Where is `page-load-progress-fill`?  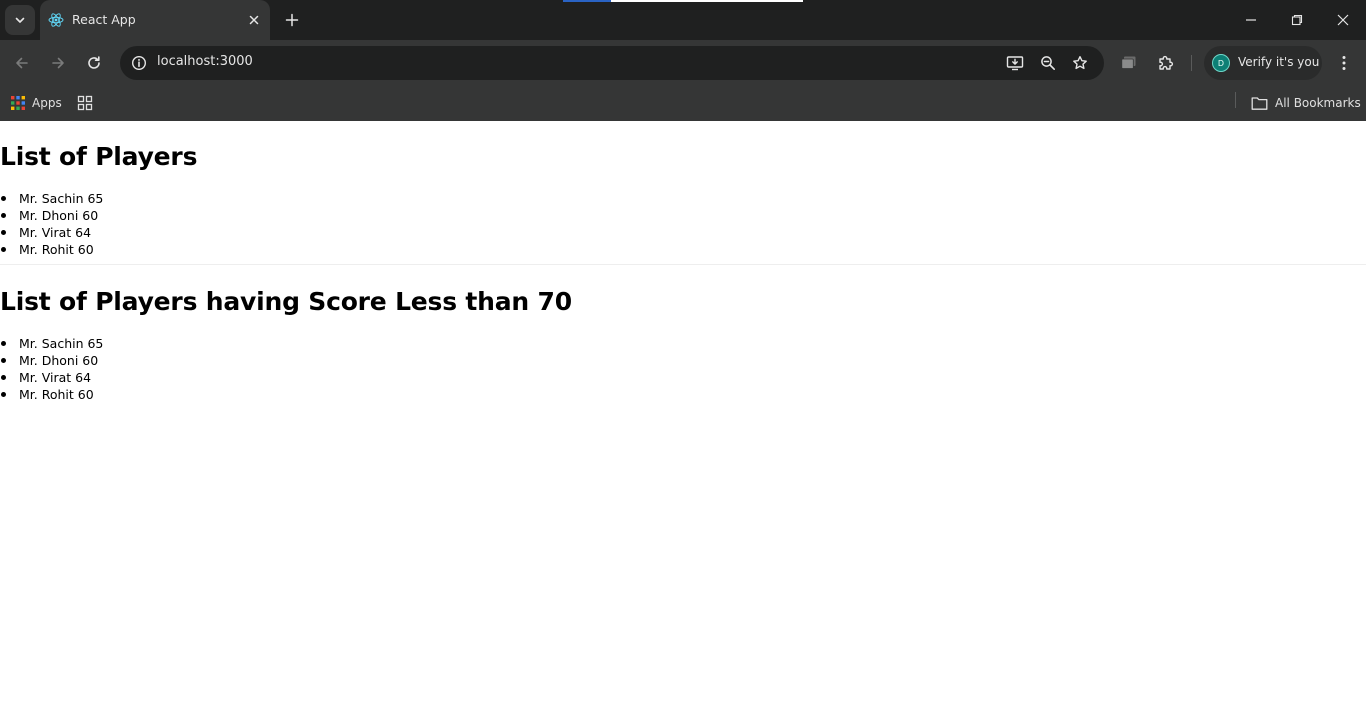
page-load-progress-fill is located at coordinates (587, 1).